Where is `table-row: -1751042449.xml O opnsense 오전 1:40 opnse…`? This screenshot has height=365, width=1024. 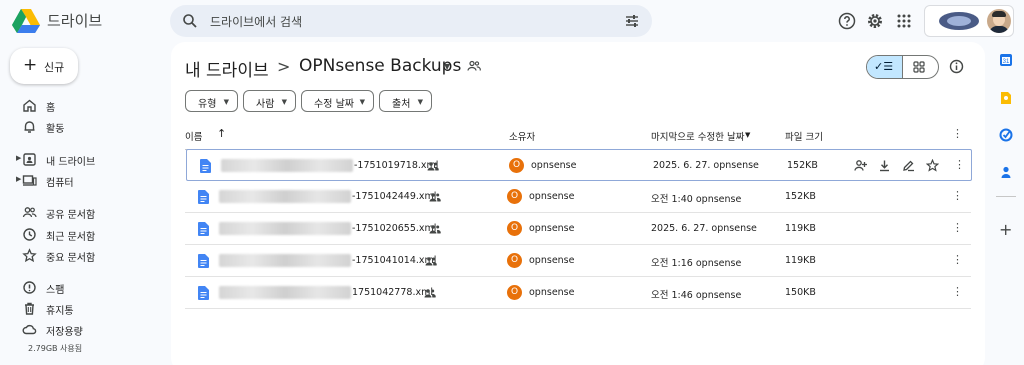 table-row: -1751042449.xml O opnsense 오전 1:40 opnse… is located at coordinates (578, 197).